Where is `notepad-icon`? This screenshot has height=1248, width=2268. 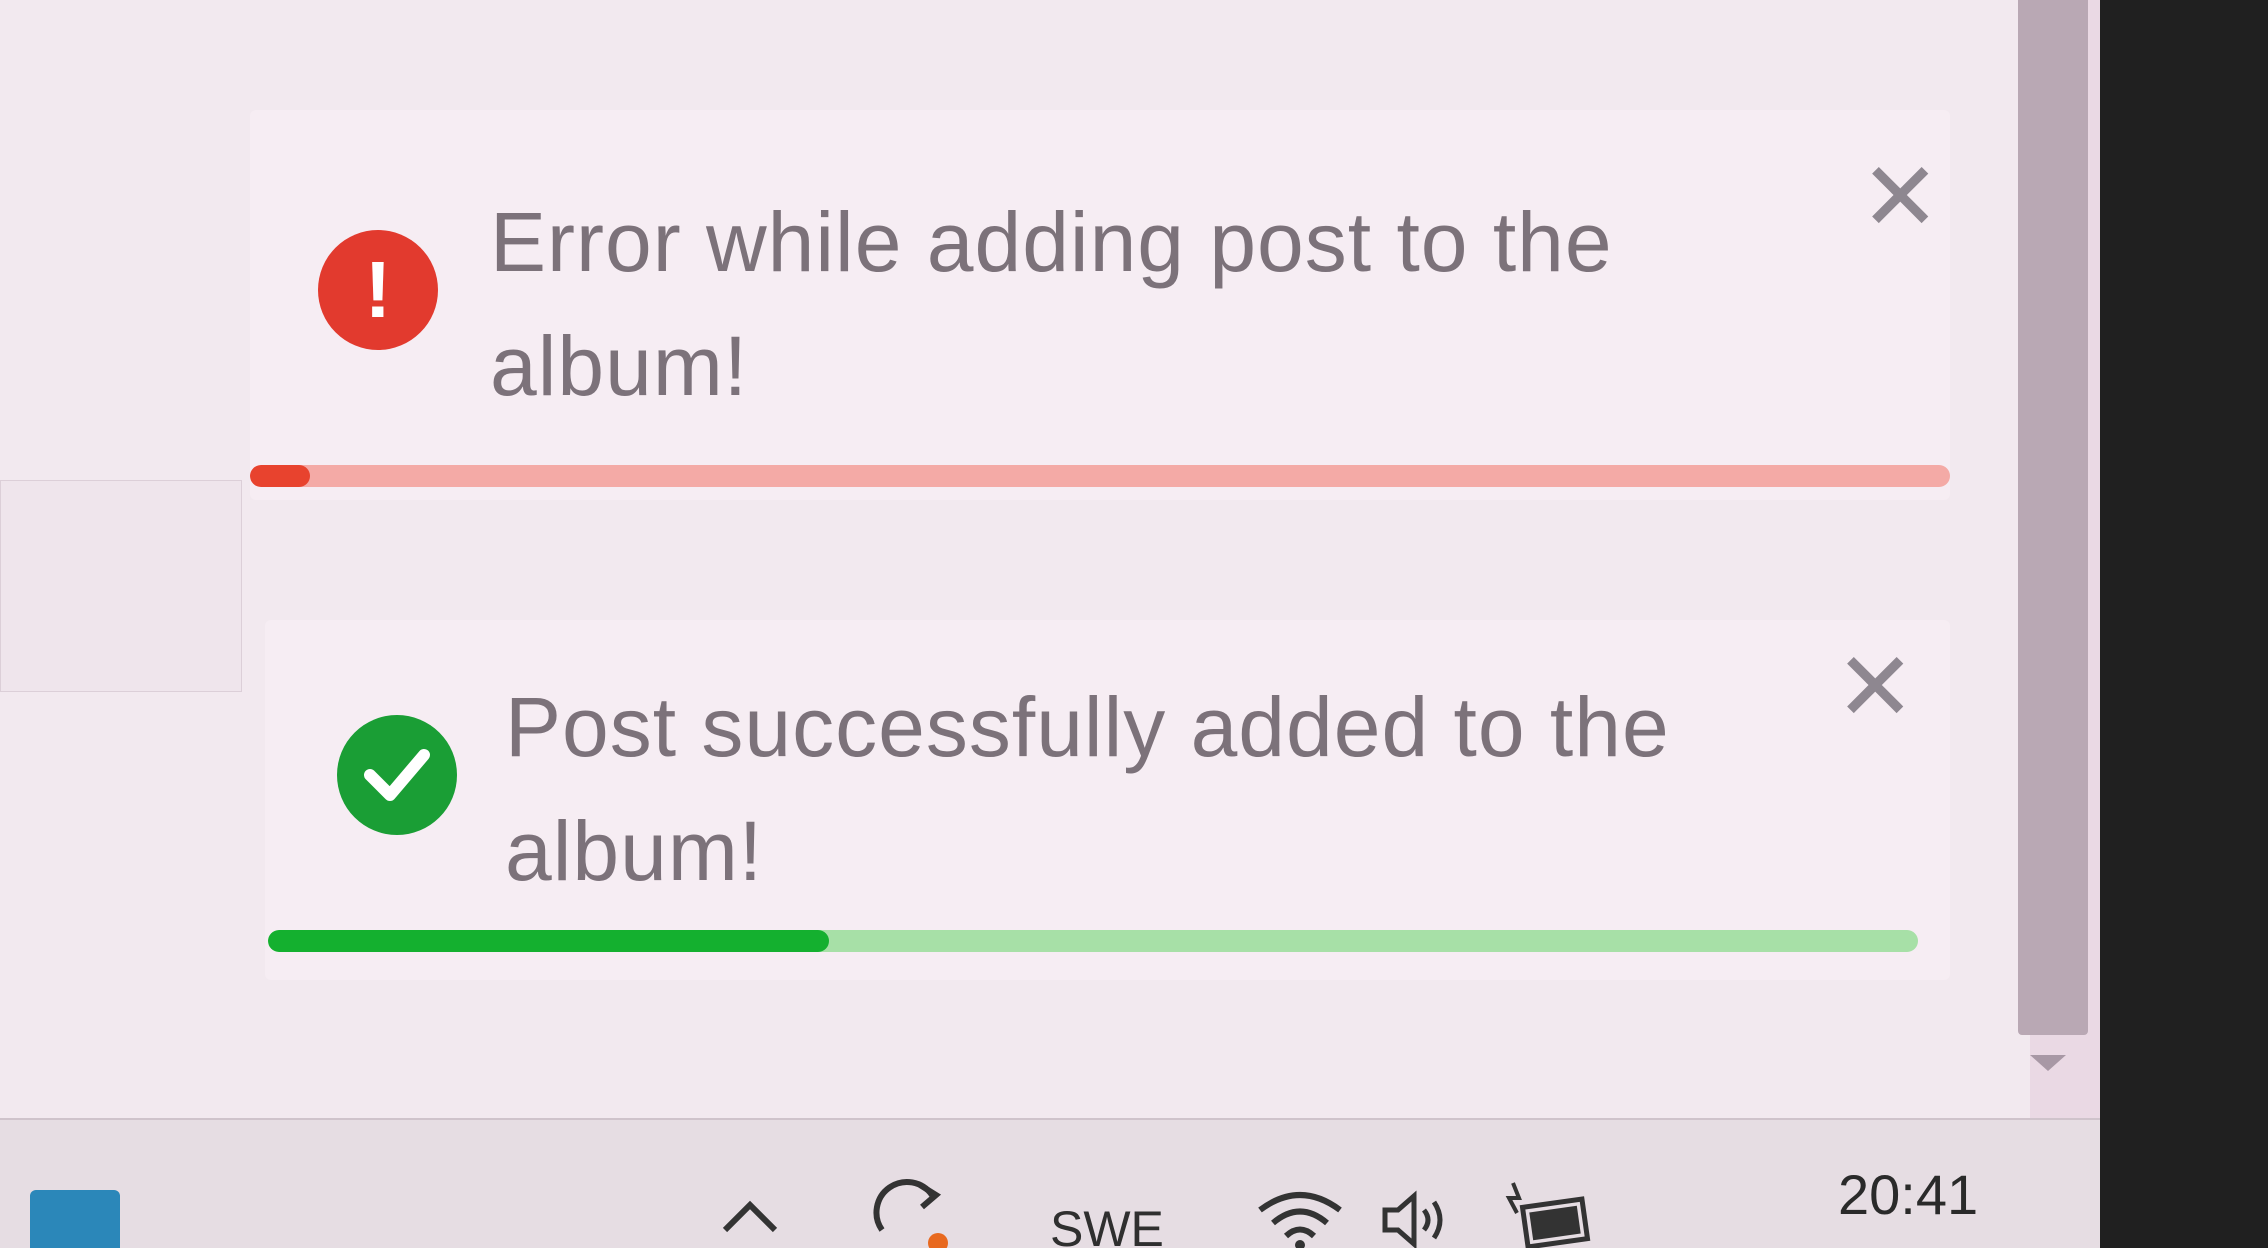 notepad-icon is located at coordinates (75, 1219).